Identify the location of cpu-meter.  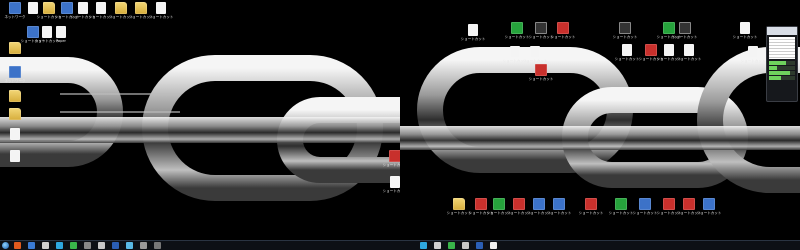
(782, 70).